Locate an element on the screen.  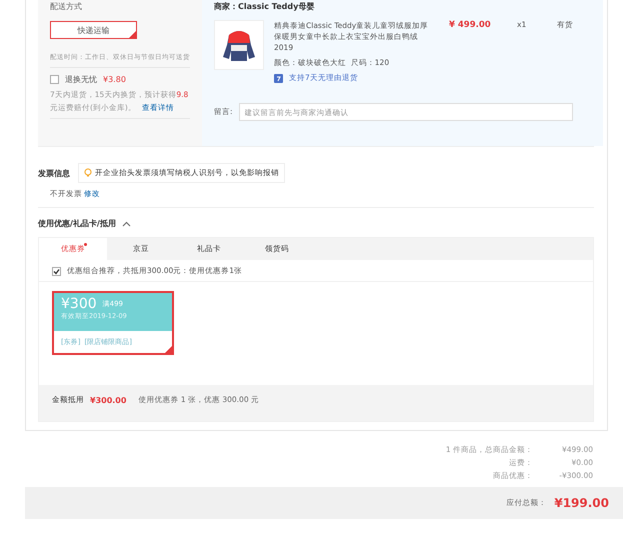
seller-name: 商家：Classic Teddy母婴 is located at coordinates (265, 6).